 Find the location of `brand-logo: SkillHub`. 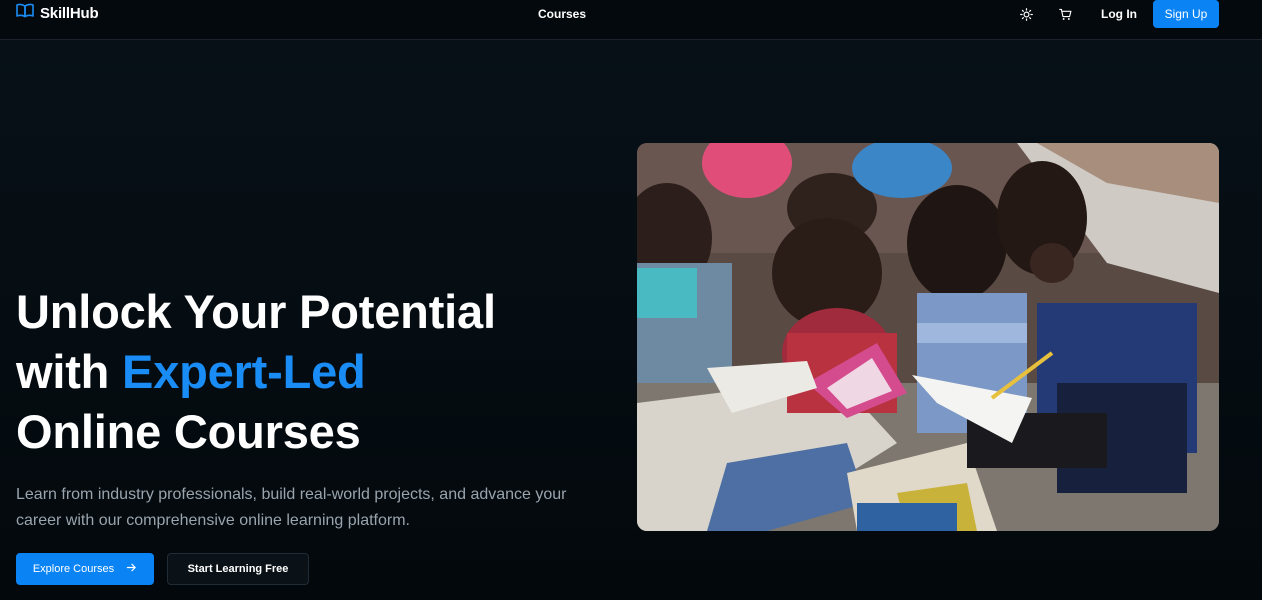

brand-logo: SkillHub is located at coordinates (57, 13).